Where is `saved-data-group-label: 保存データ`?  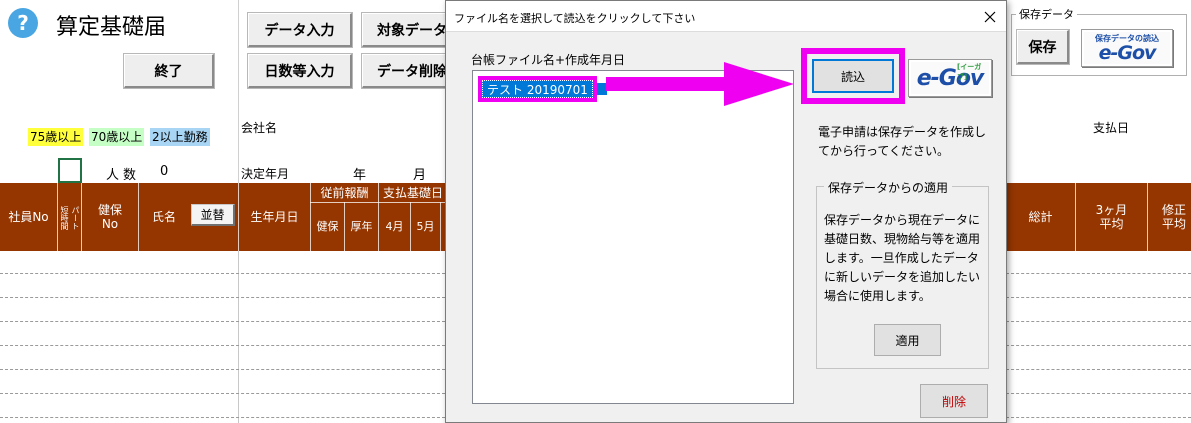 saved-data-group-label: 保存データ is located at coordinates (1046, 14).